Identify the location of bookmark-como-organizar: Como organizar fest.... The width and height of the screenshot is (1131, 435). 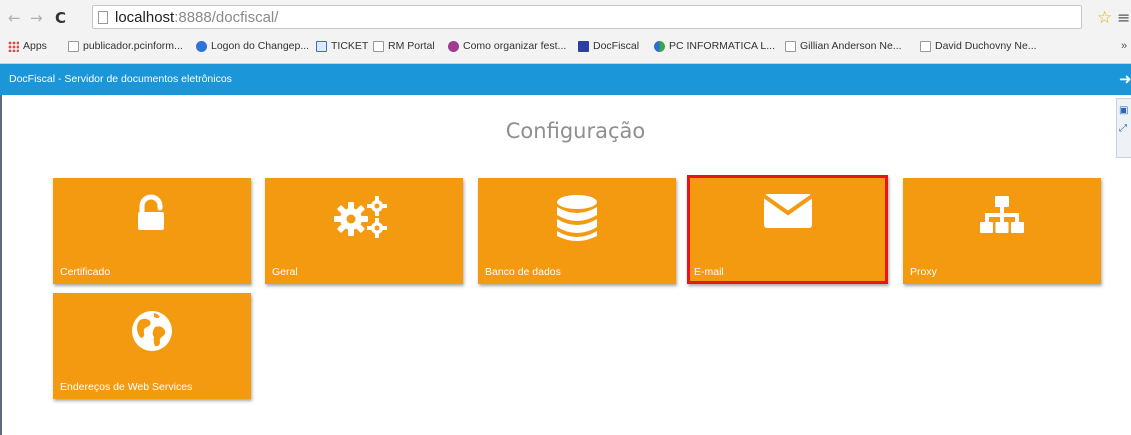
(507, 46).